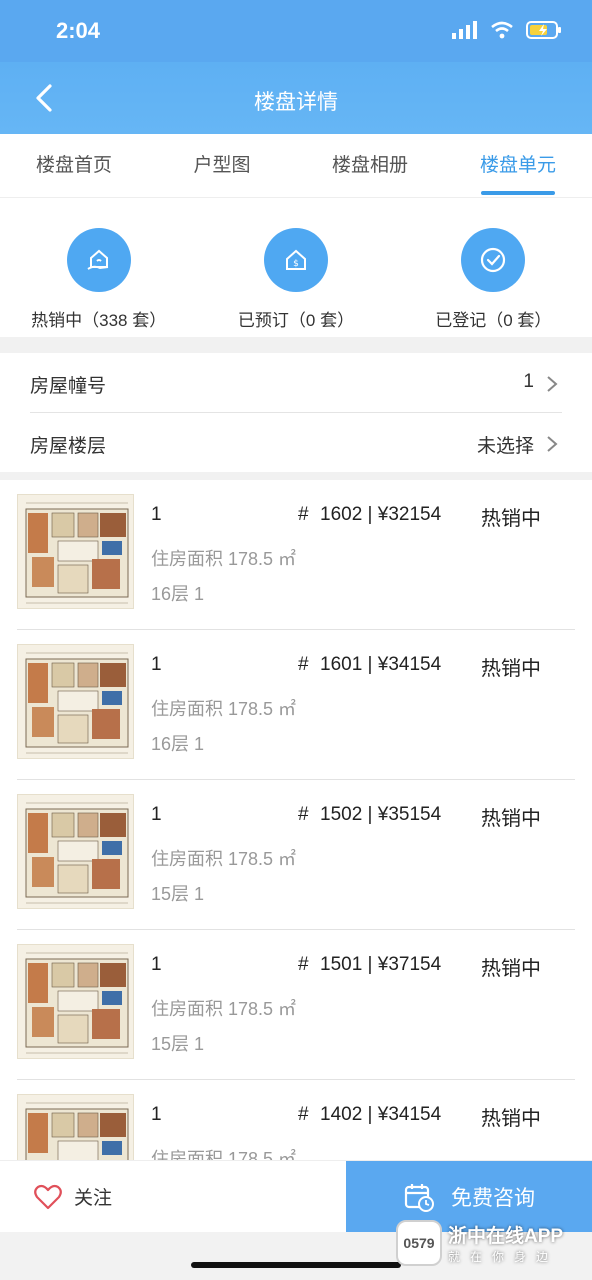 Image resolution: width=592 pixels, height=1280 pixels. What do you see at coordinates (98, 260) in the screenshot?
I see `house-hand-icon` at bounding box center [98, 260].